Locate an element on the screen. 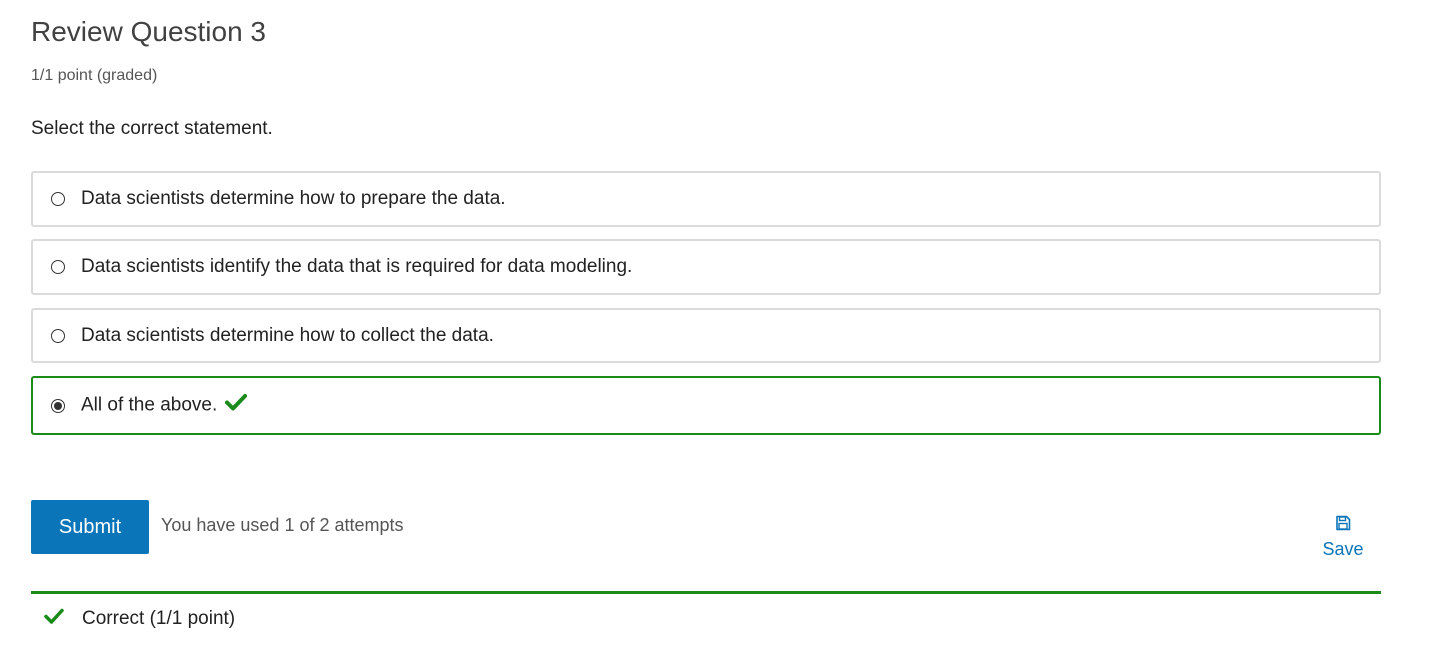 This screenshot has height=667, width=1445. attempts-text: You have used 1 of 2 attempts is located at coordinates (282, 525).